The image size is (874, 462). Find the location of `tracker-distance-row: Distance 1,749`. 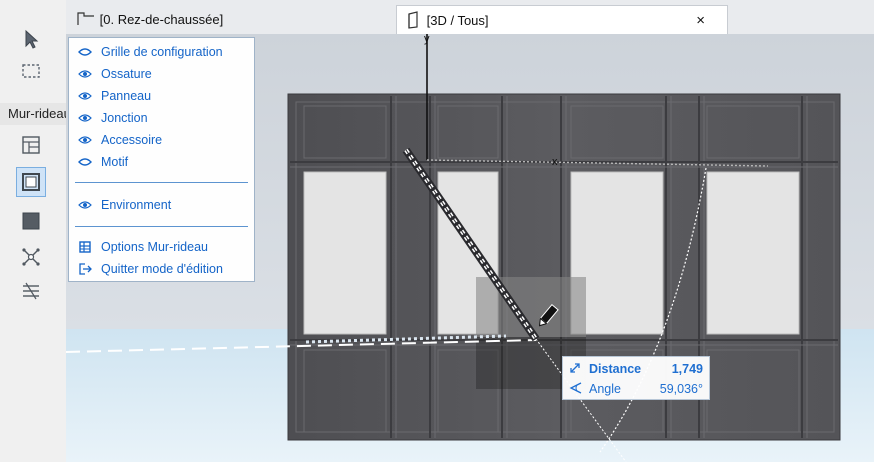

tracker-distance-row: Distance 1,749 is located at coordinates (637, 369).